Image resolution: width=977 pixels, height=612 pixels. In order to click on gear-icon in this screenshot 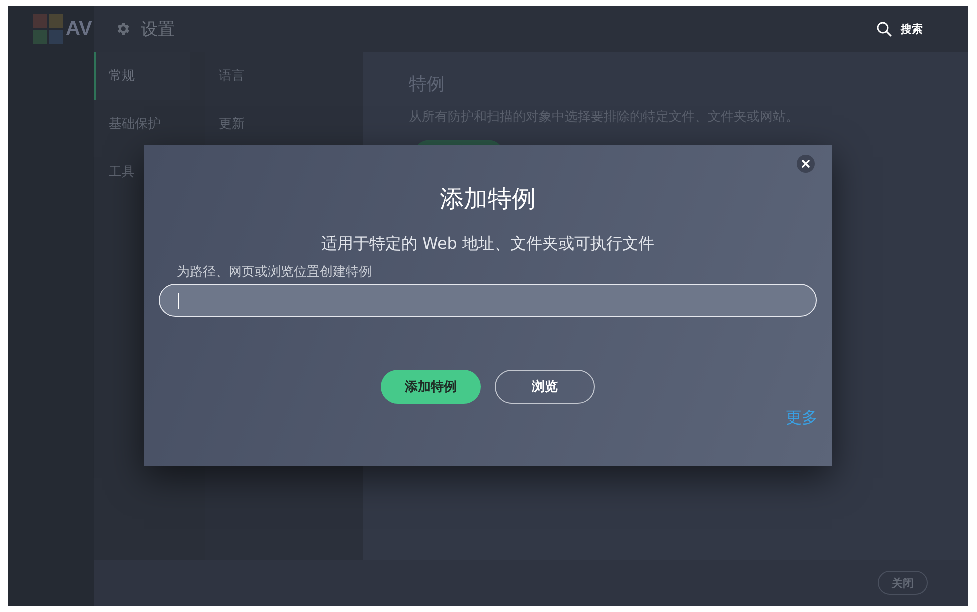, I will do `click(123, 29)`.